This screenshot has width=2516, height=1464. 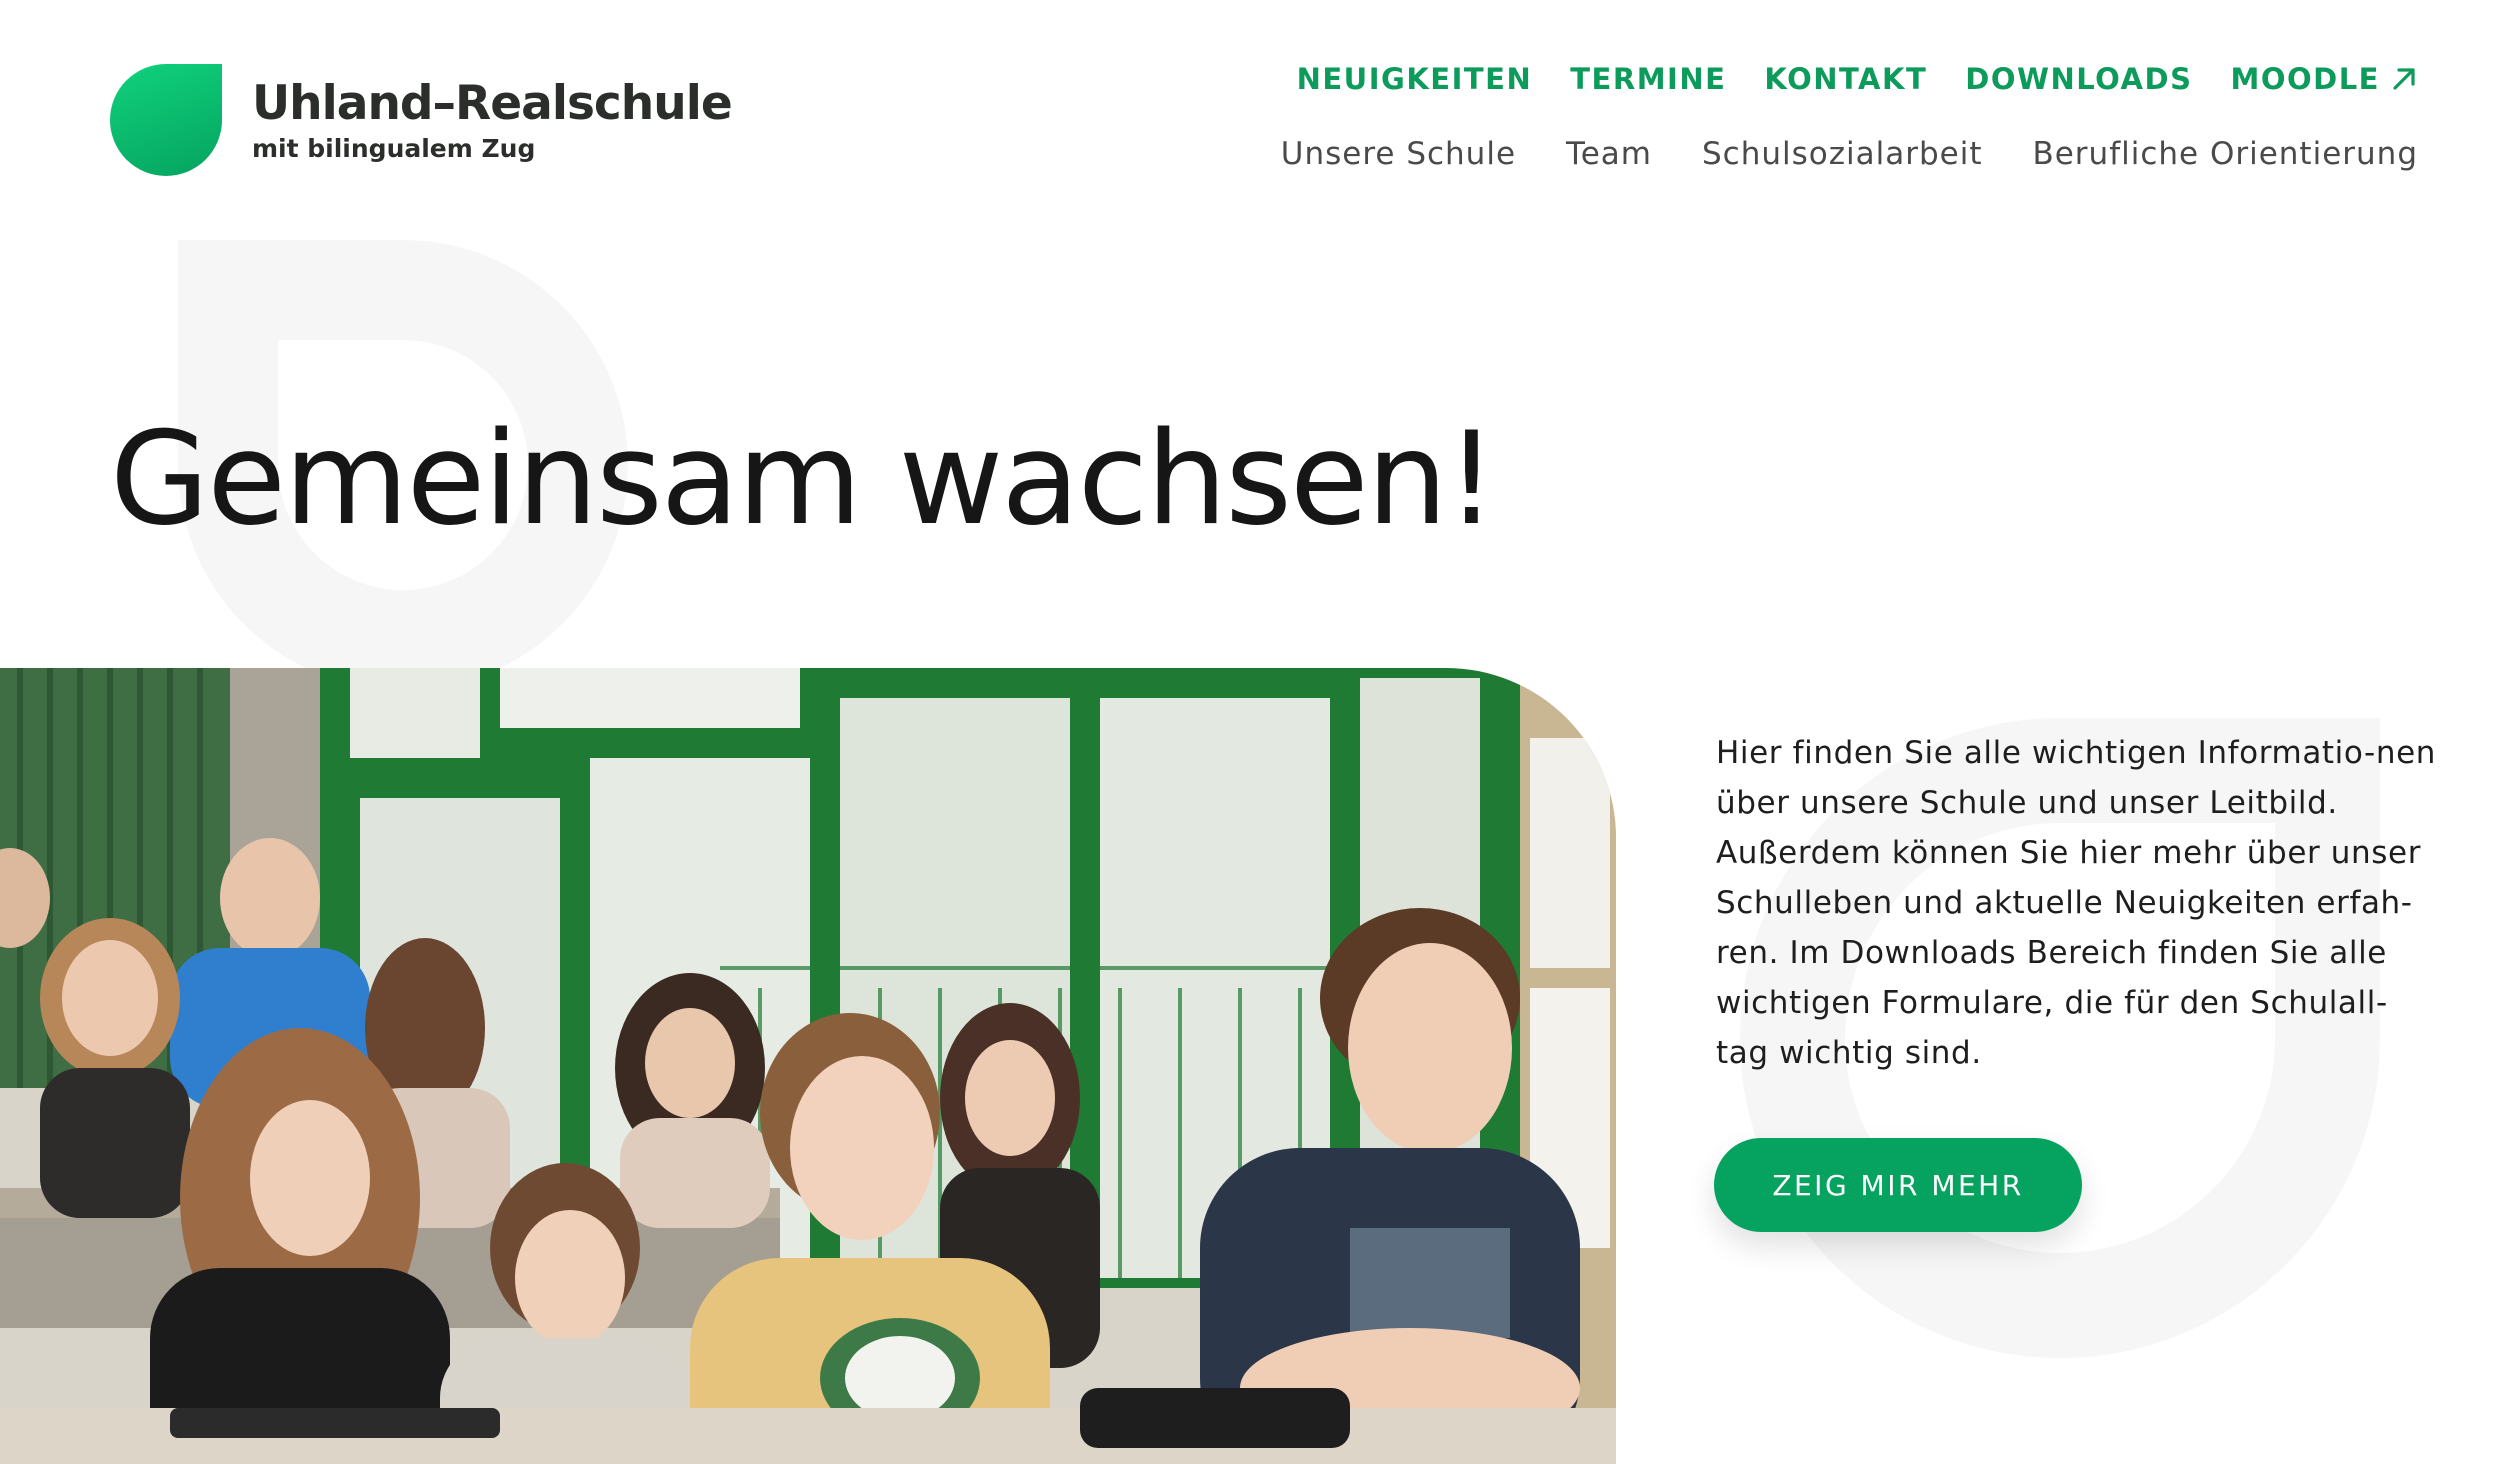 What do you see at coordinates (1842, 154) in the screenshot?
I see `nav-item-schulsozialarbeit: Schulsozialarbeit` at bounding box center [1842, 154].